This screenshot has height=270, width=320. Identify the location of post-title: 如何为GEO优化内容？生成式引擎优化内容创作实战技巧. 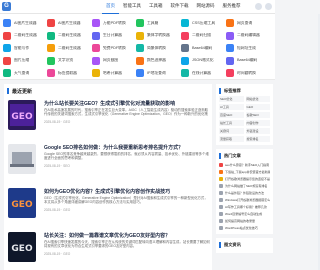
(127, 191).